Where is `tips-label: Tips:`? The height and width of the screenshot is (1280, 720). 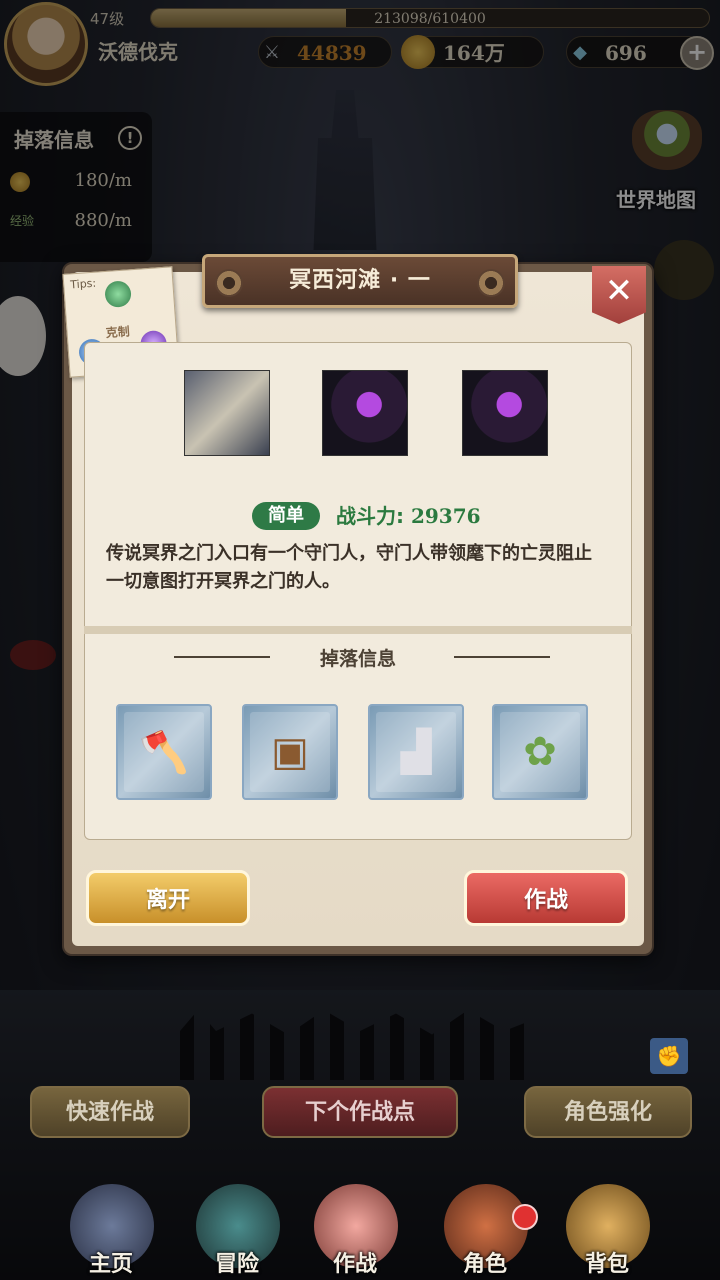 tips-label: Tips: is located at coordinates (83, 284).